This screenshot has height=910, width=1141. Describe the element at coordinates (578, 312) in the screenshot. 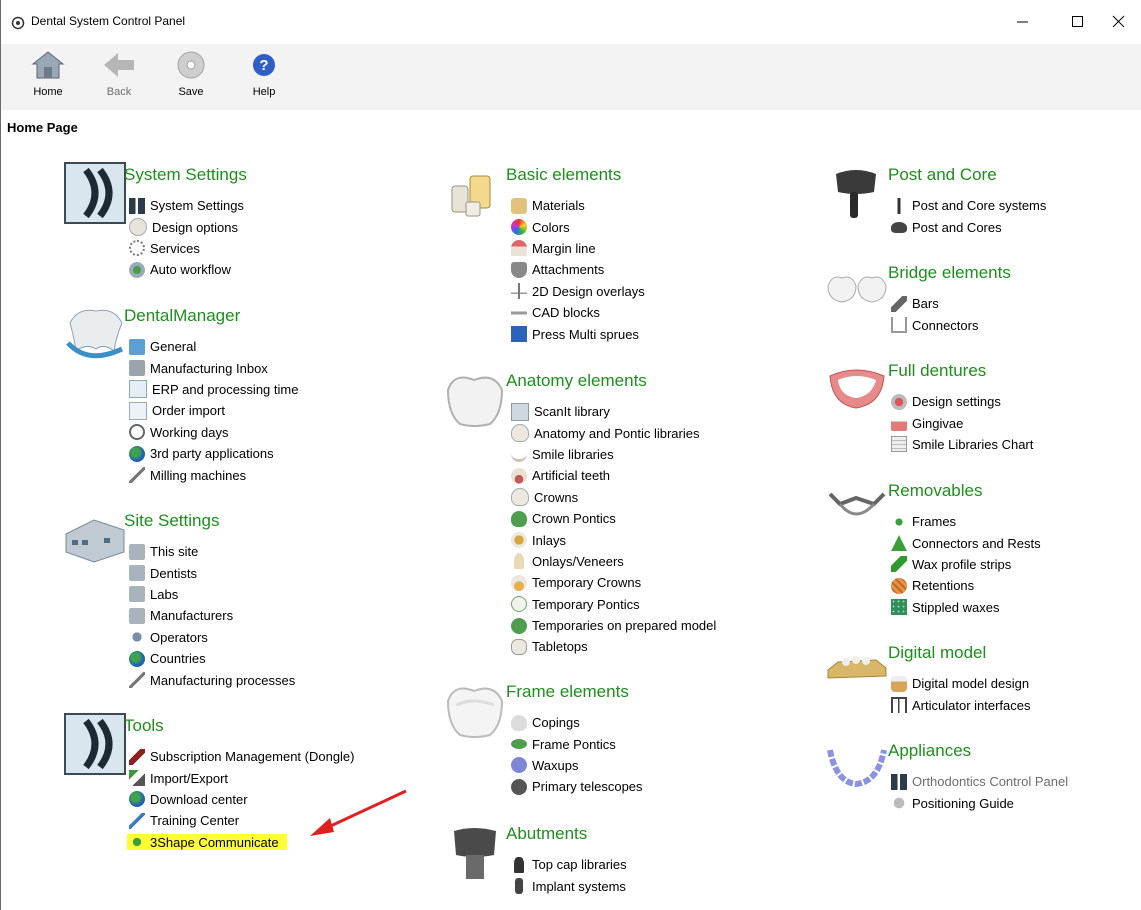

I see `item-cad-blocks: CAD blocks` at that location.